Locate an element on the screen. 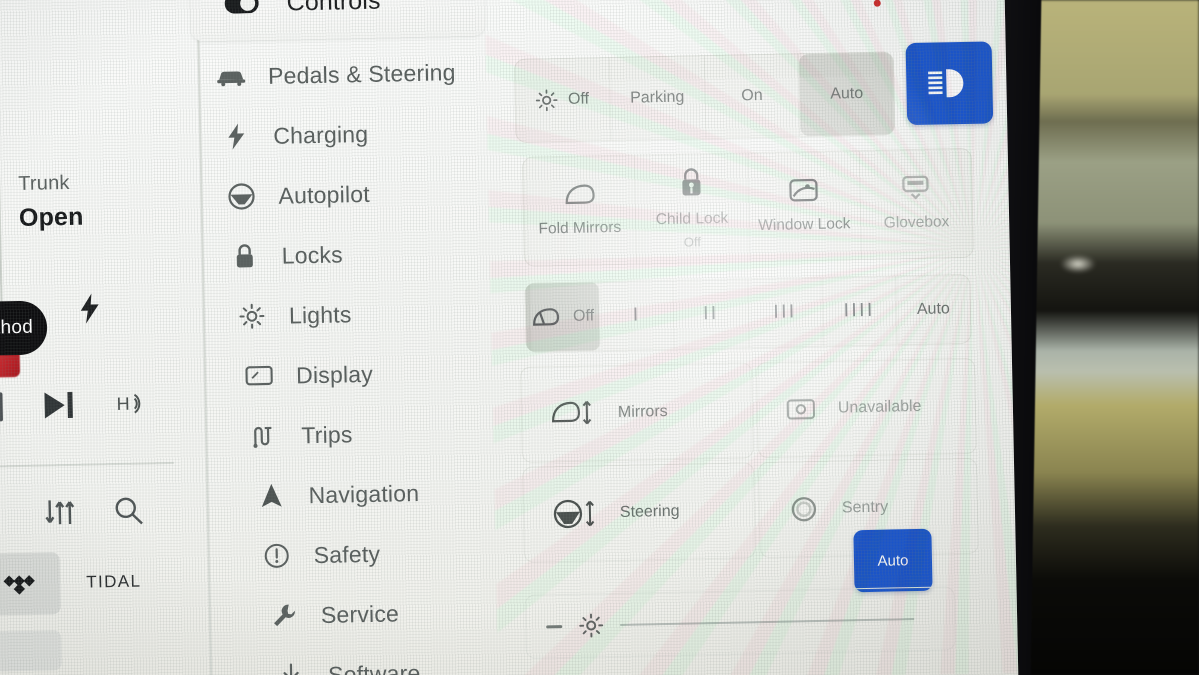 The height and width of the screenshot is (675, 1199). sentry-icon is located at coordinates (804, 509).